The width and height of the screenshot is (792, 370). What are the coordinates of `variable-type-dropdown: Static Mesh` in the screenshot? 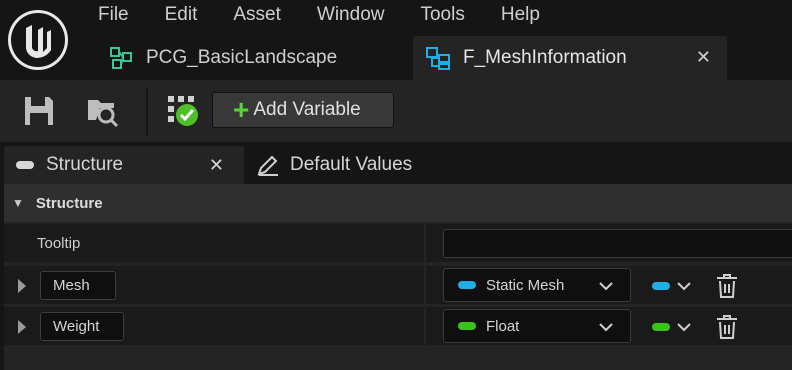 It's located at (537, 285).